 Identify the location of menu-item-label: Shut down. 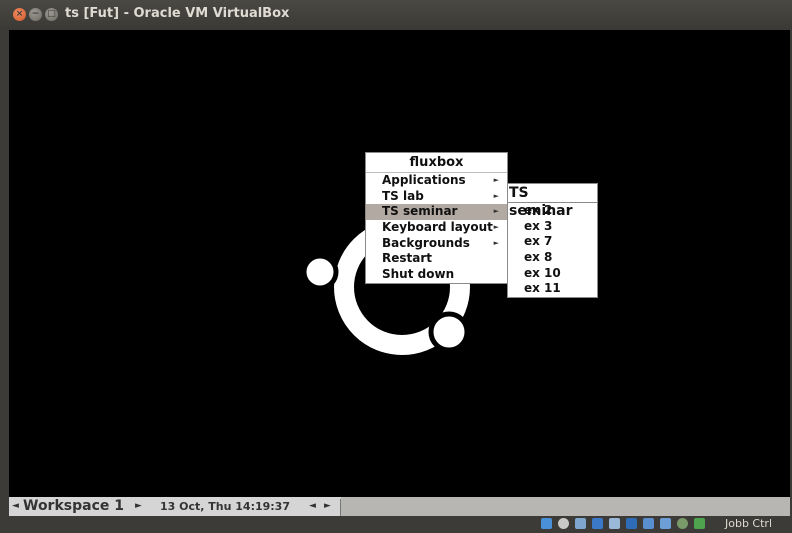
(418, 274).